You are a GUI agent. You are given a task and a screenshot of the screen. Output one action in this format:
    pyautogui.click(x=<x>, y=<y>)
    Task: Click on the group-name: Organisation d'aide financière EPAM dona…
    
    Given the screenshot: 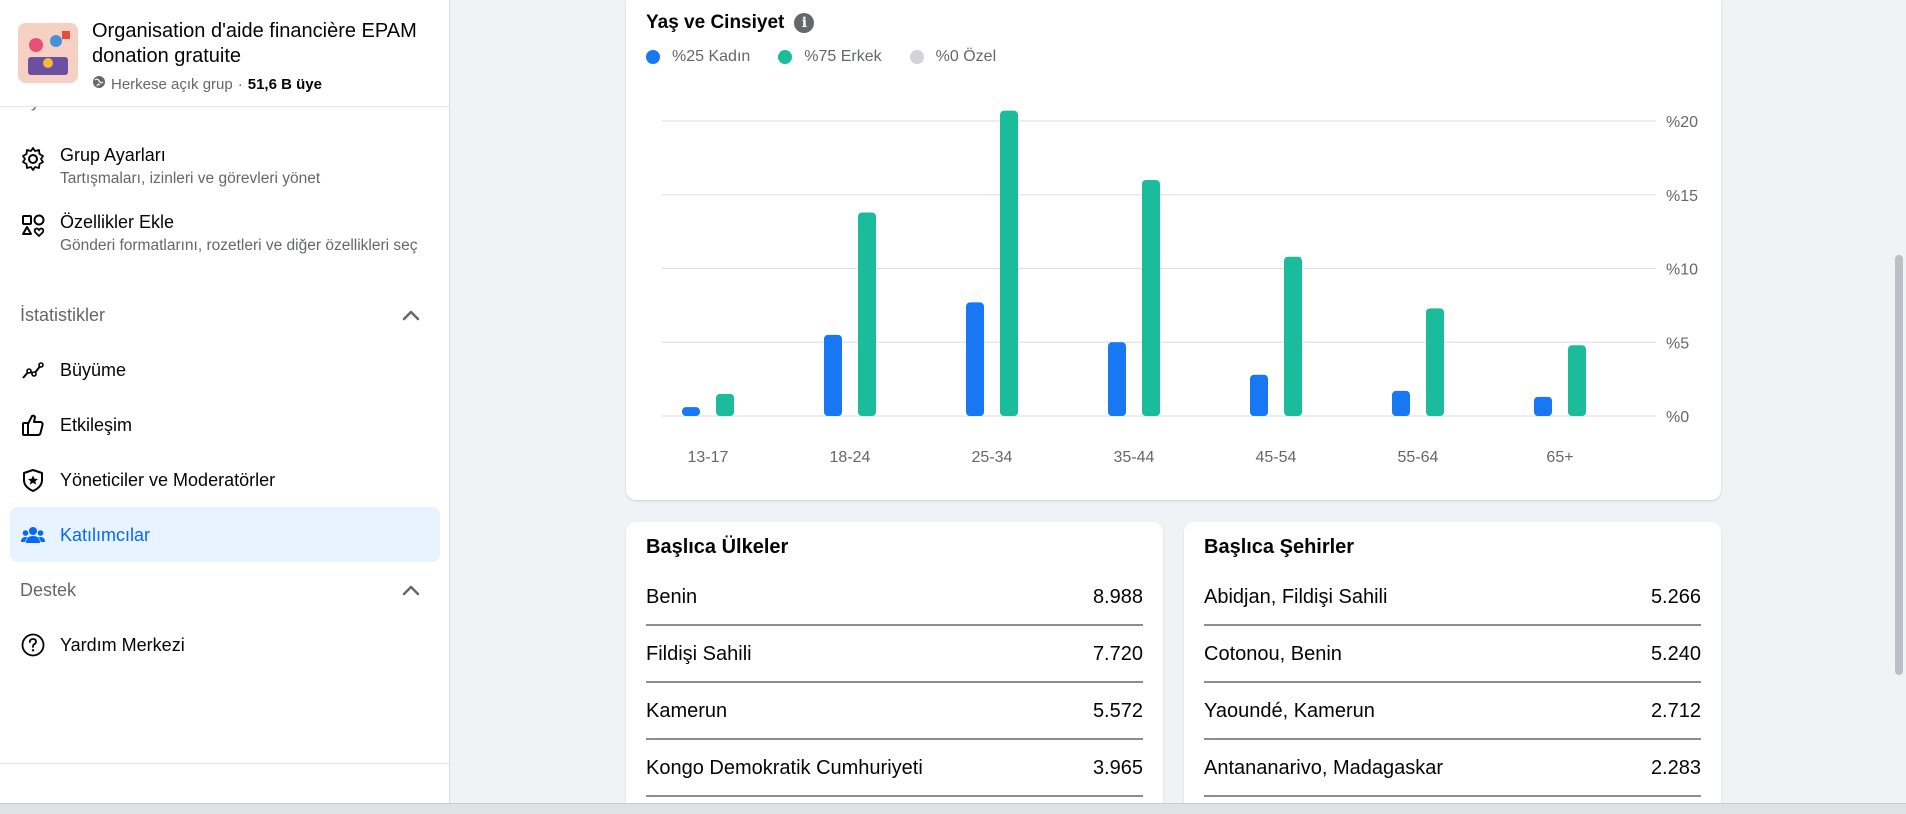 What is the action you would take?
    pyautogui.click(x=262, y=44)
    